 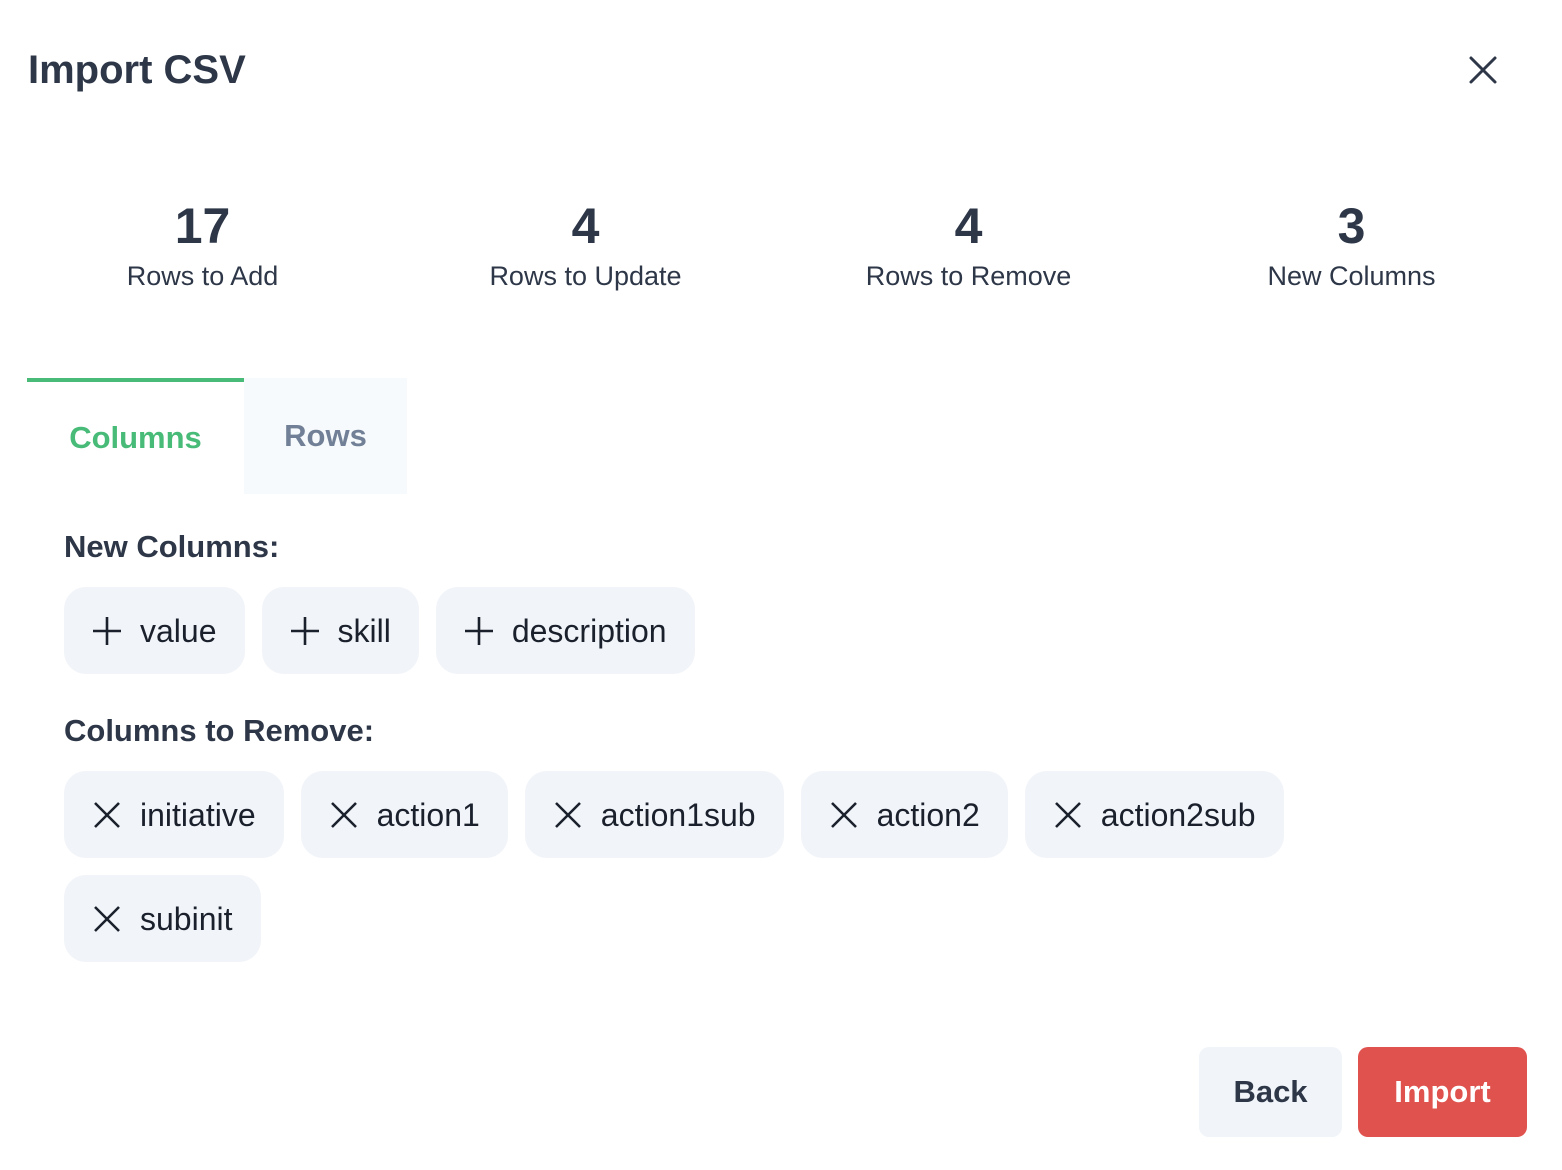 I want to click on tab-bar: Columns Rows, so click(x=217, y=436).